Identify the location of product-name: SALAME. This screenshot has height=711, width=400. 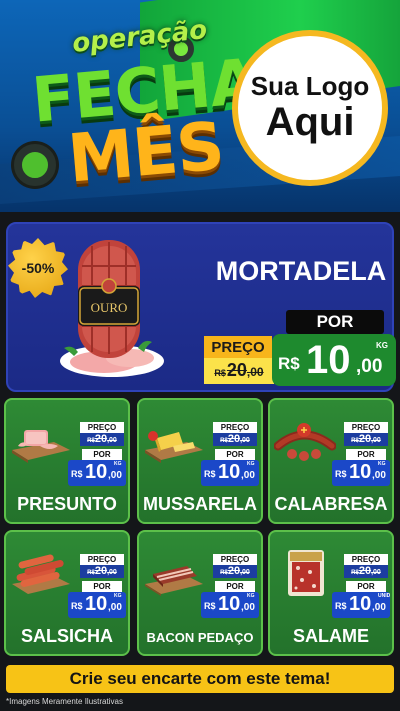
(331, 636).